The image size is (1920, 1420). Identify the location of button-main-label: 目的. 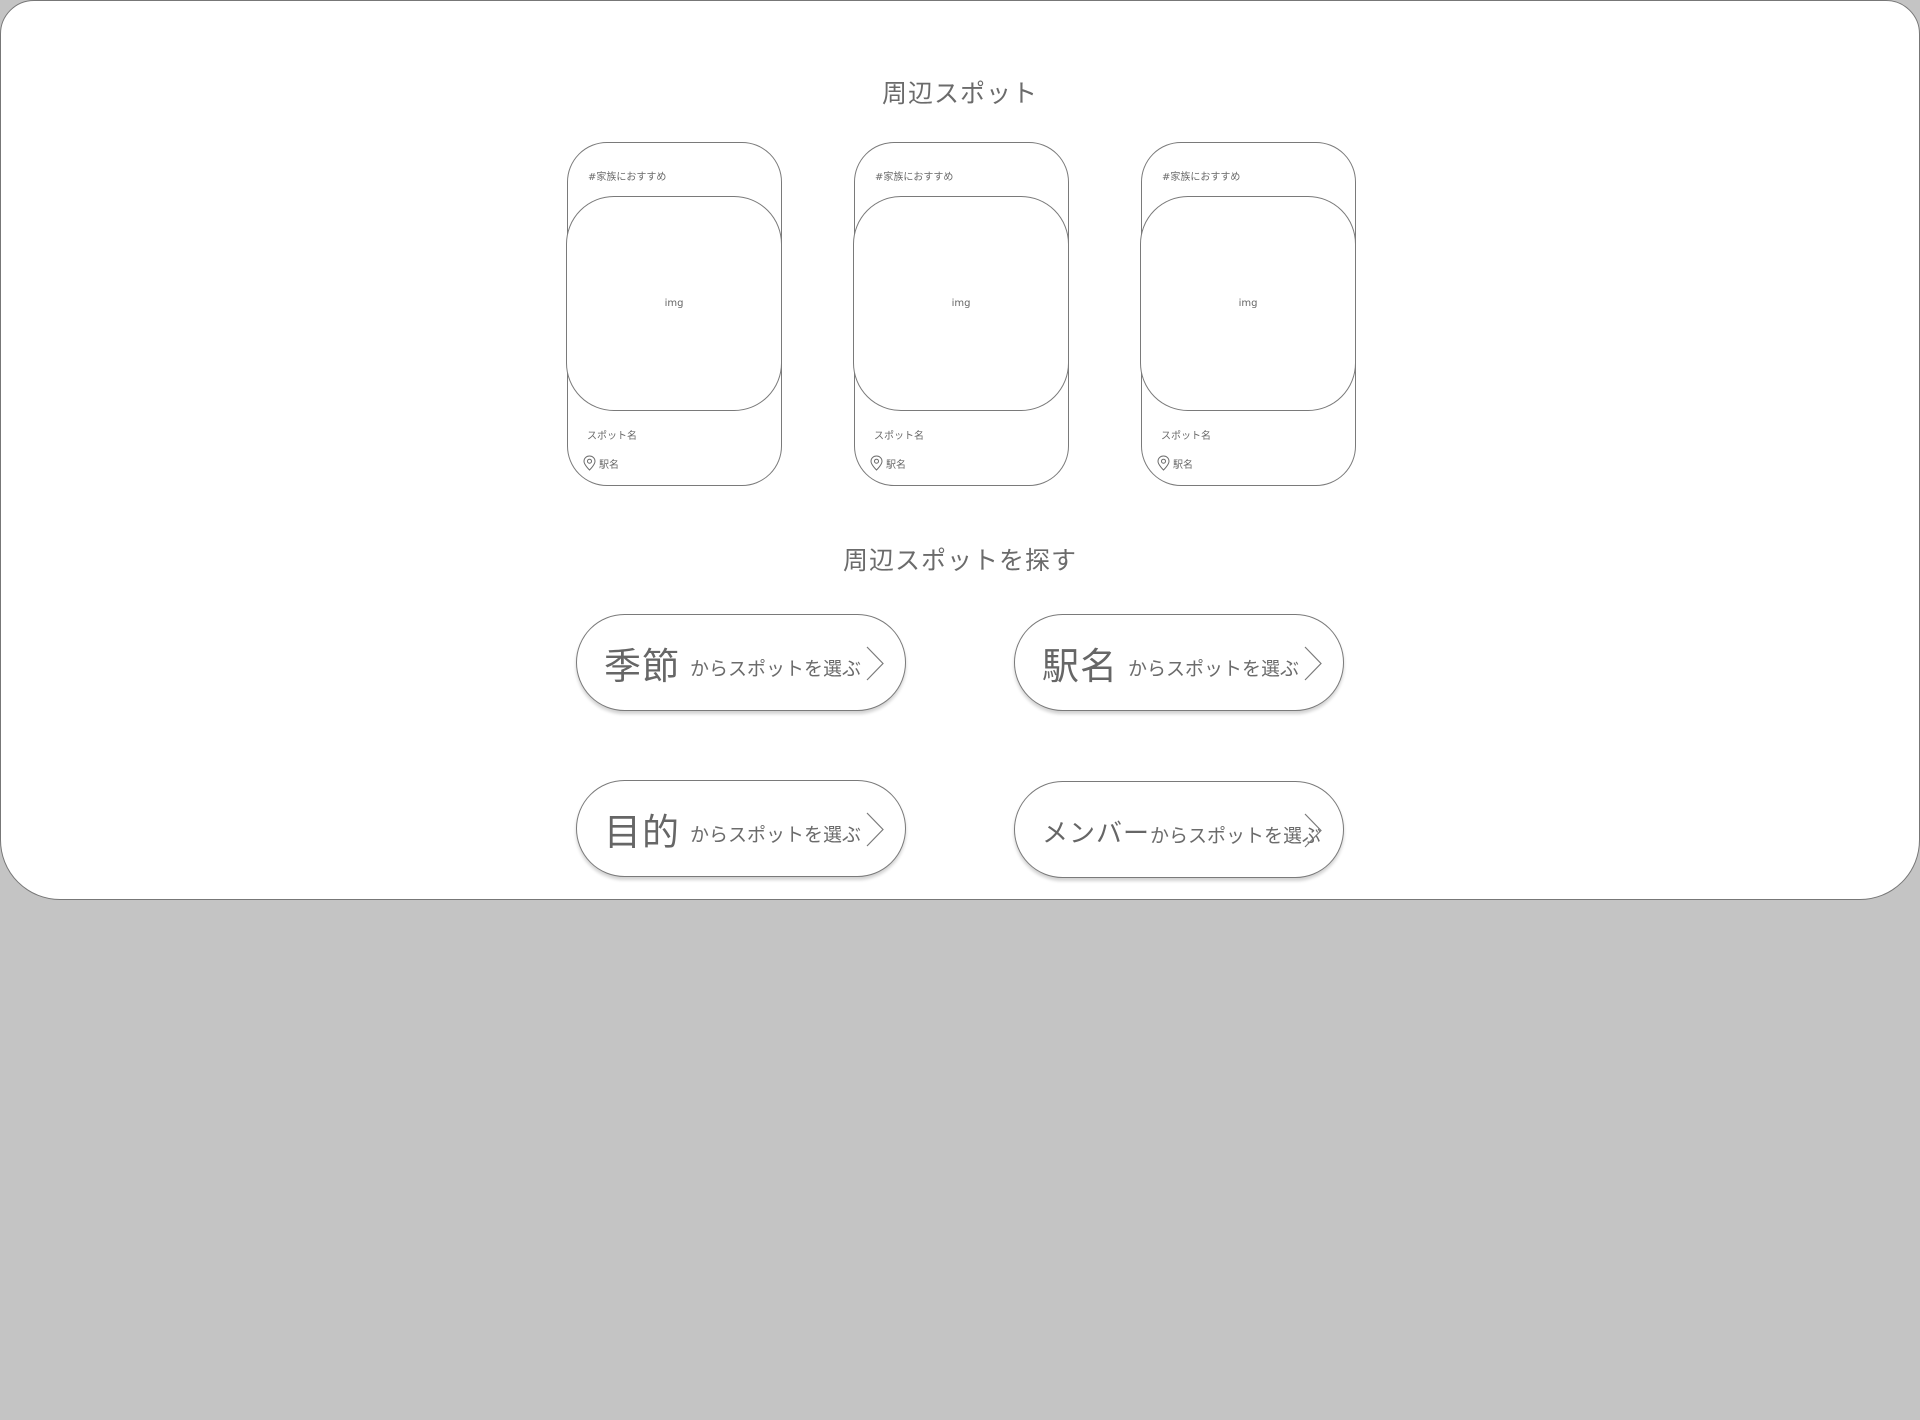
(642, 832).